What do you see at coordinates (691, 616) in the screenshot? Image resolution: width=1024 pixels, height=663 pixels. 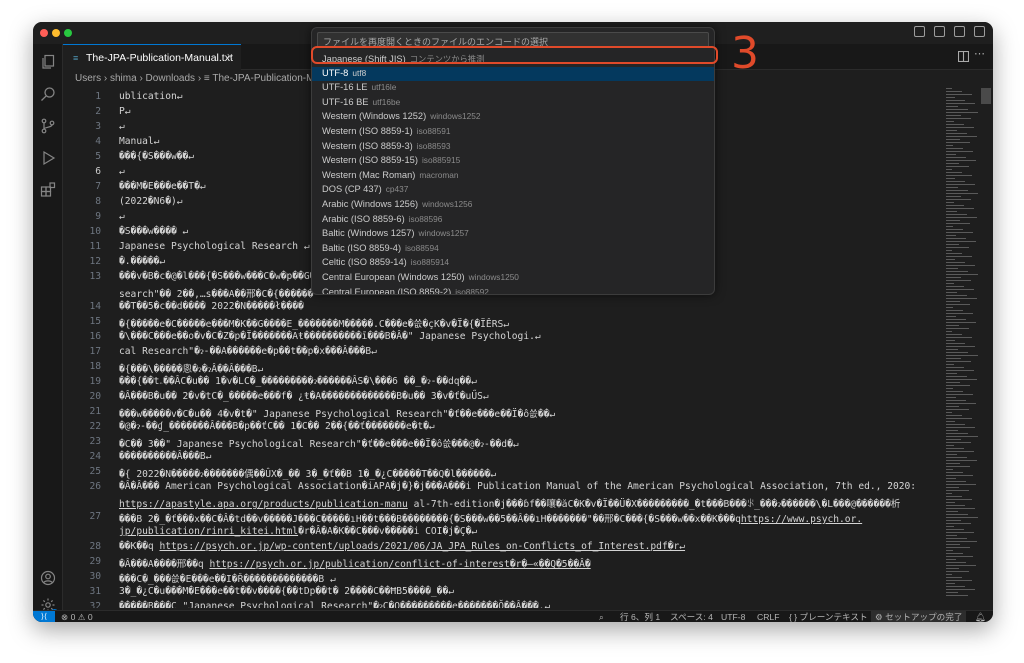 I see `indentation: スペース: 4` at bounding box center [691, 616].